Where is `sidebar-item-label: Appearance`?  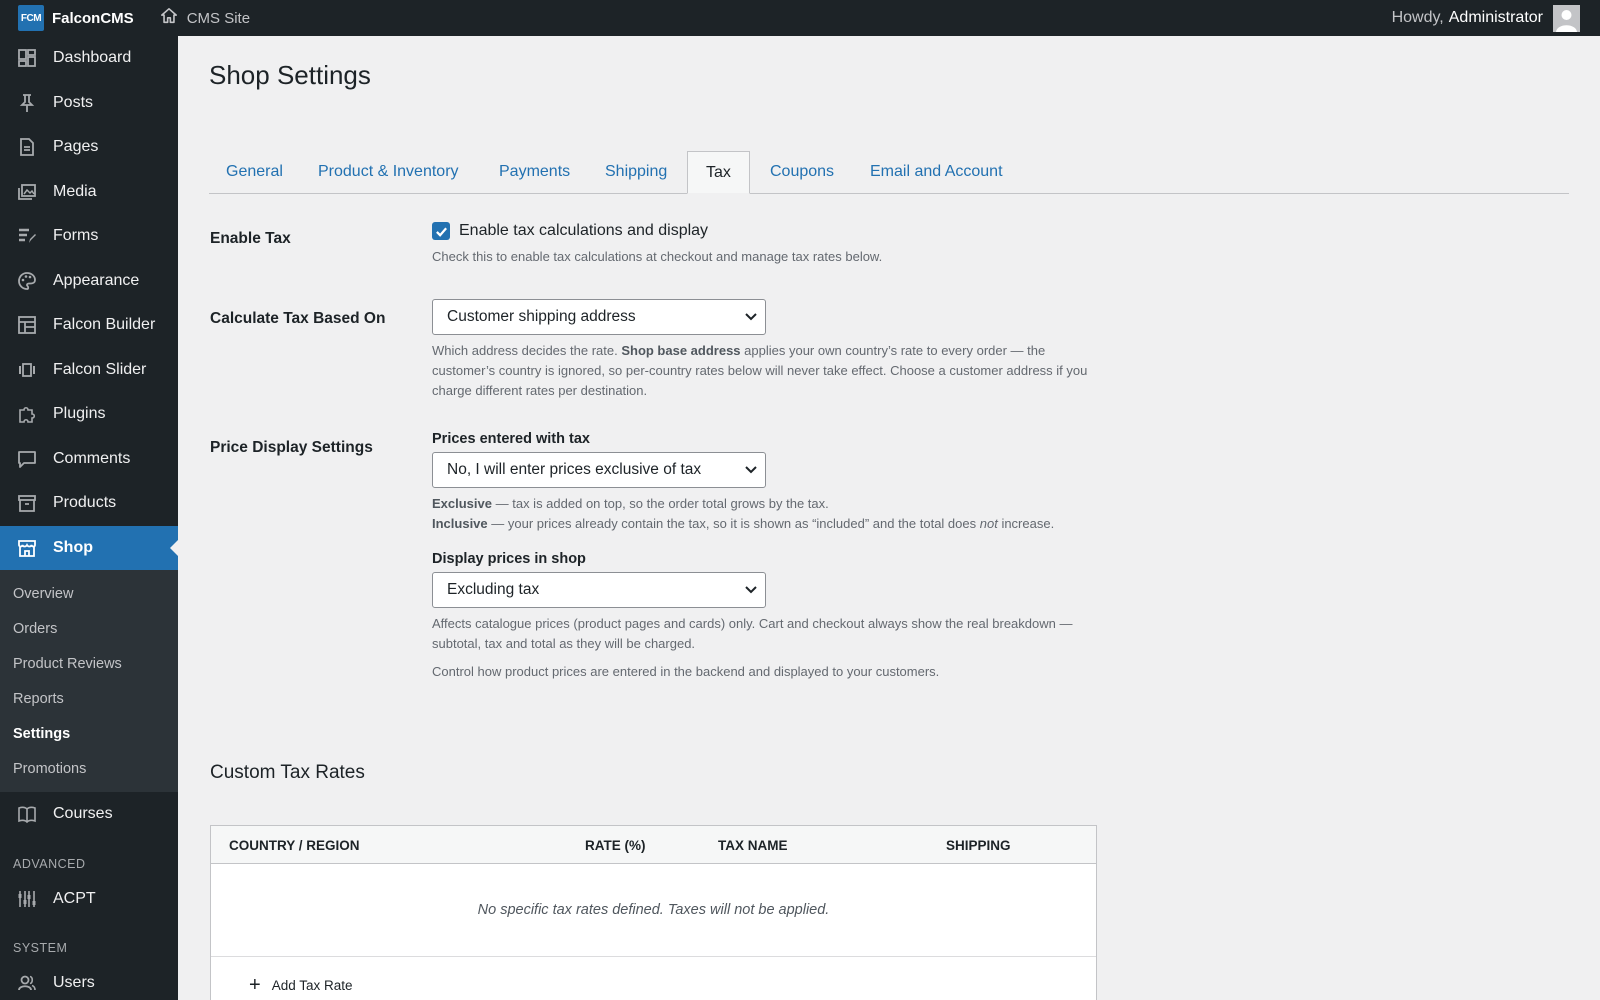 sidebar-item-label: Appearance is located at coordinates (96, 280).